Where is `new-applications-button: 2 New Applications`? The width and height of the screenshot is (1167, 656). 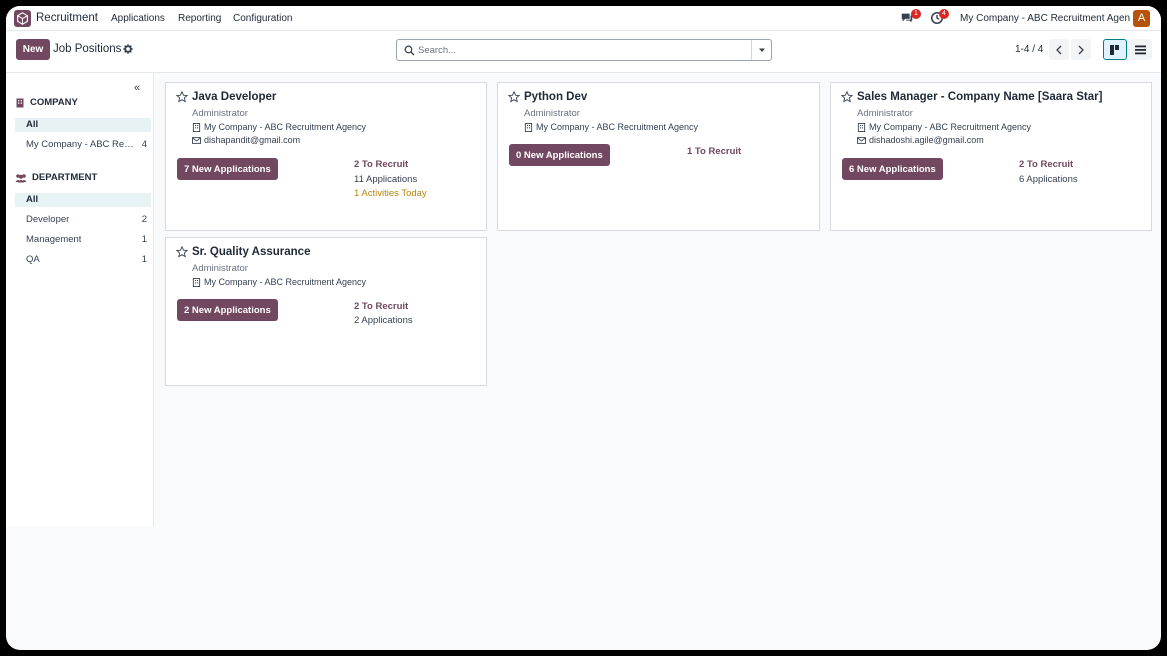 new-applications-button: 2 New Applications is located at coordinates (227, 310).